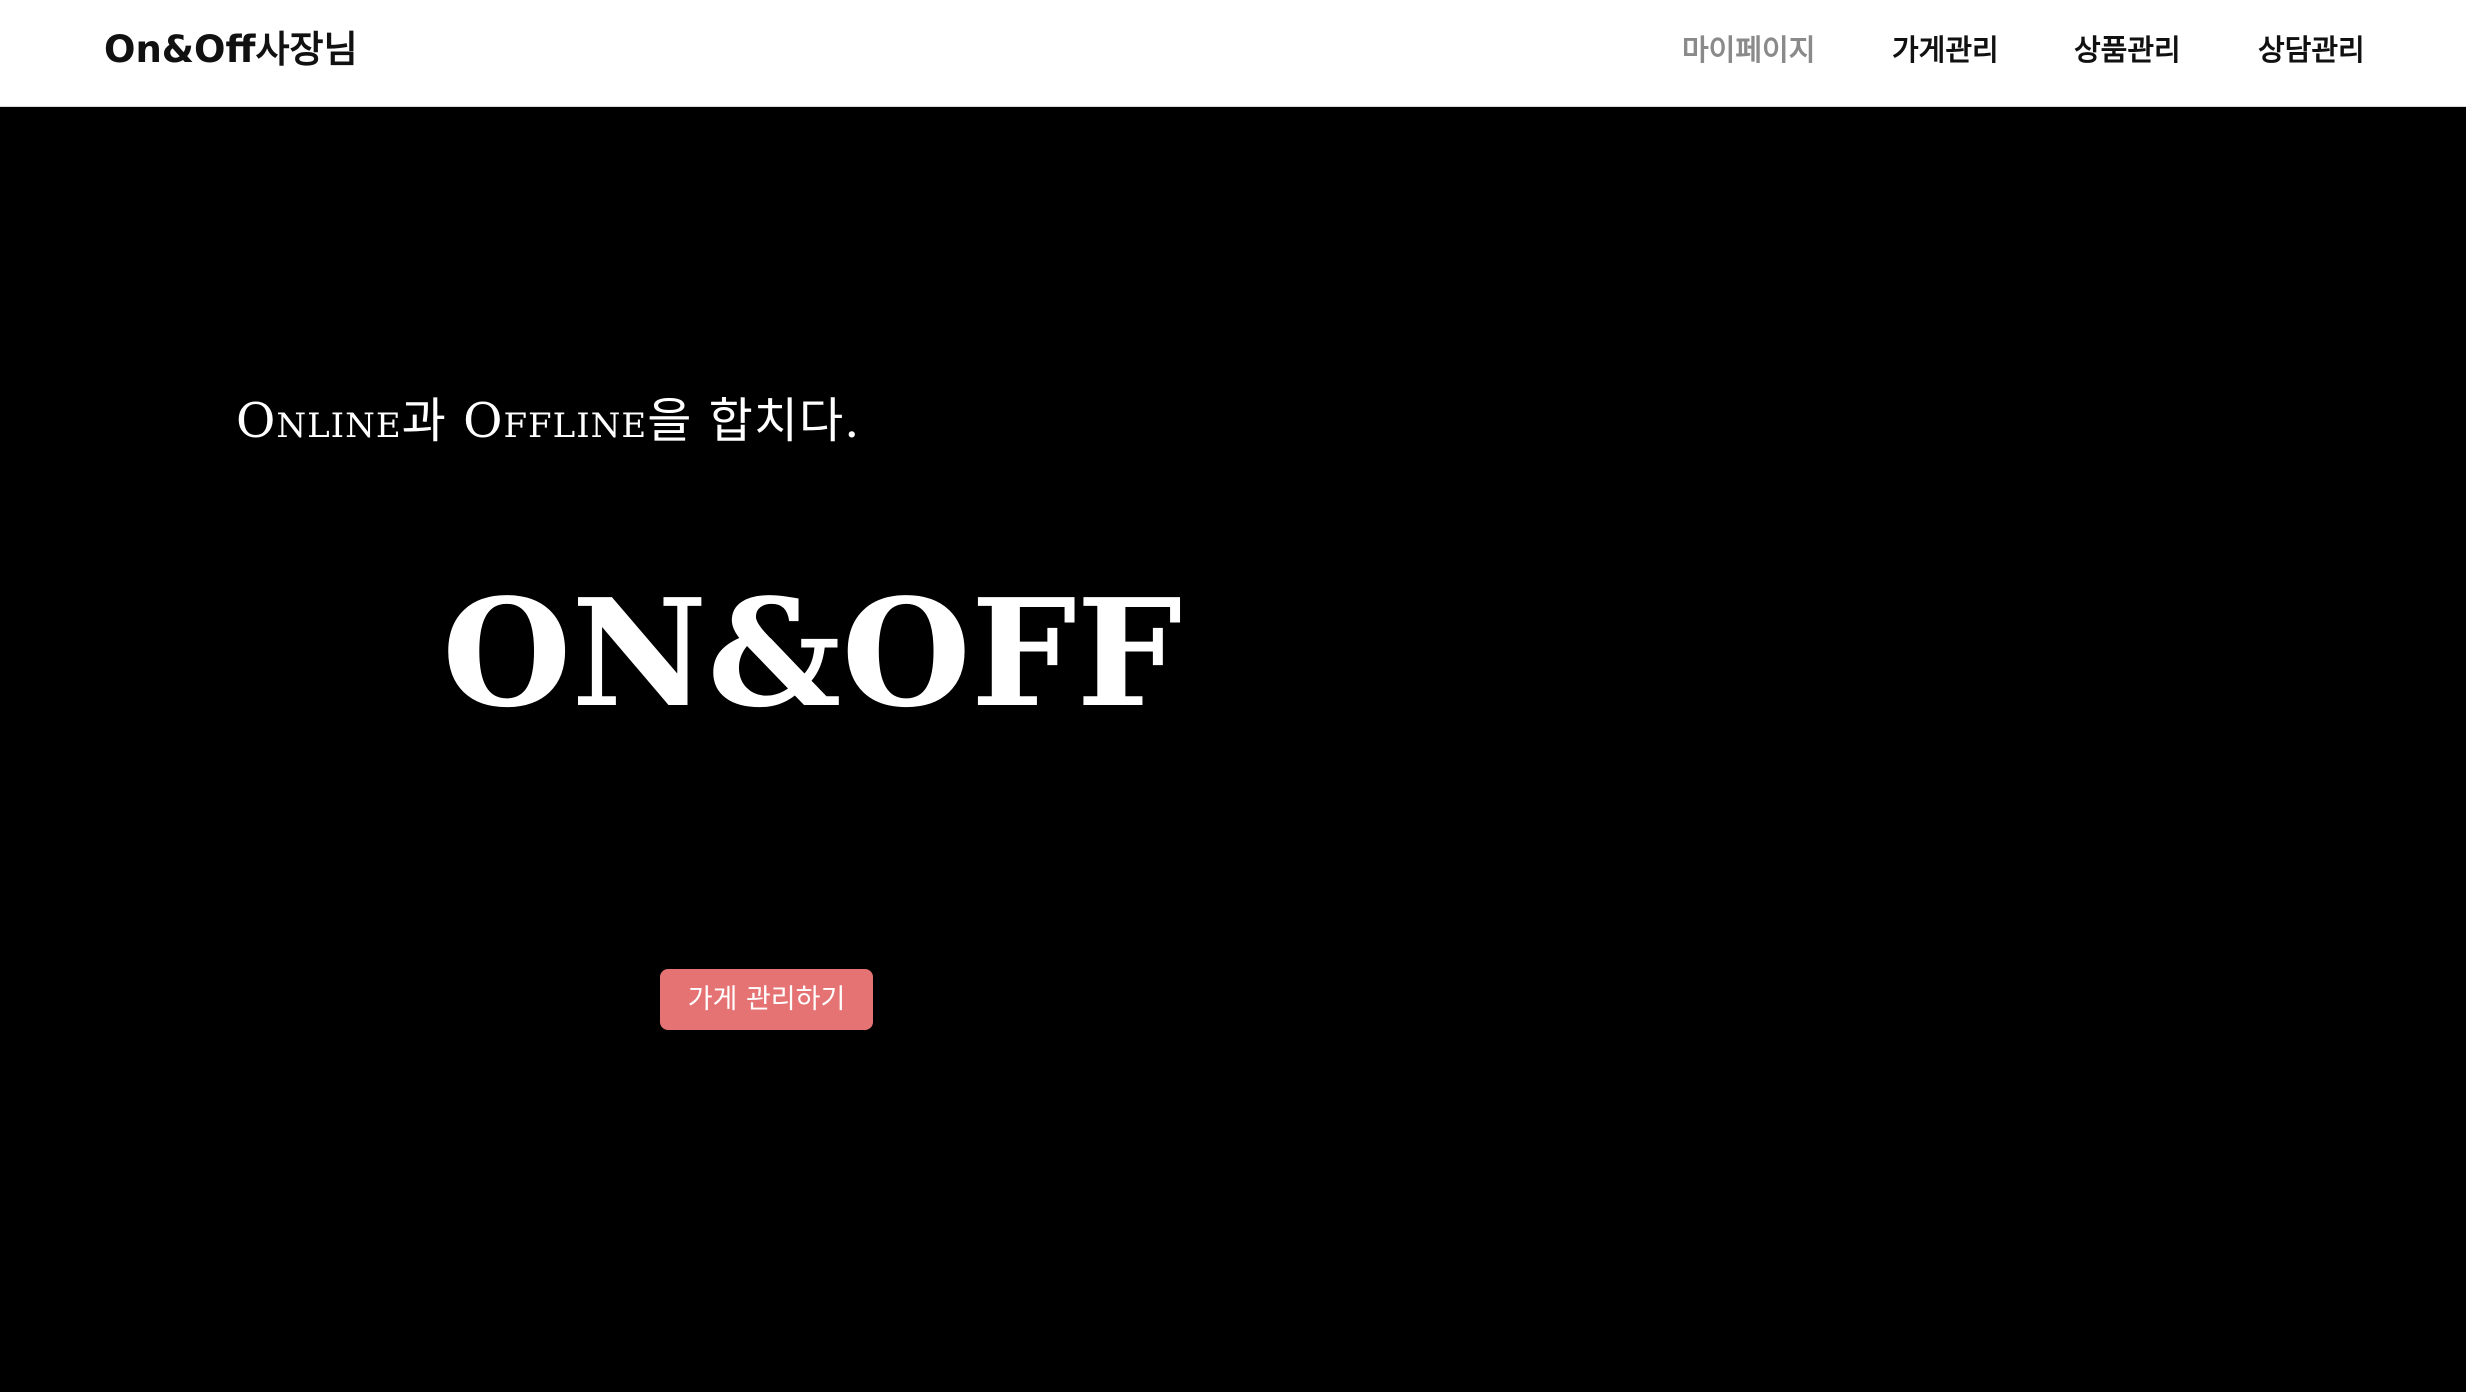 This screenshot has height=1392, width=2466. What do you see at coordinates (1945, 50) in the screenshot?
I see `nav-item-store-management: 가게관리` at bounding box center [1945, 50].